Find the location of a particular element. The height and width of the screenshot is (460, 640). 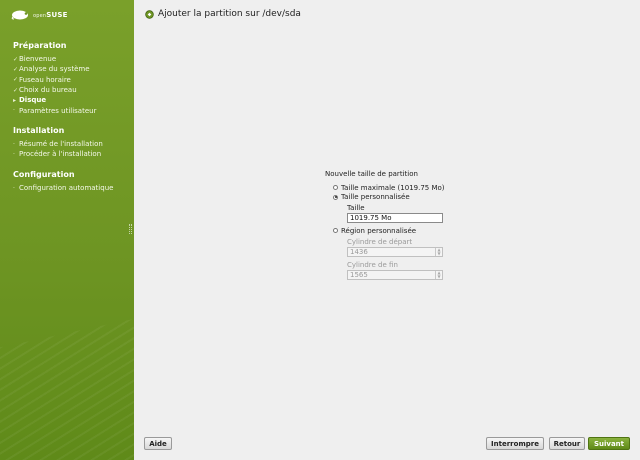

sidebar-item-config-auto: · Configuration automatique is located at coordinates (63, 188).